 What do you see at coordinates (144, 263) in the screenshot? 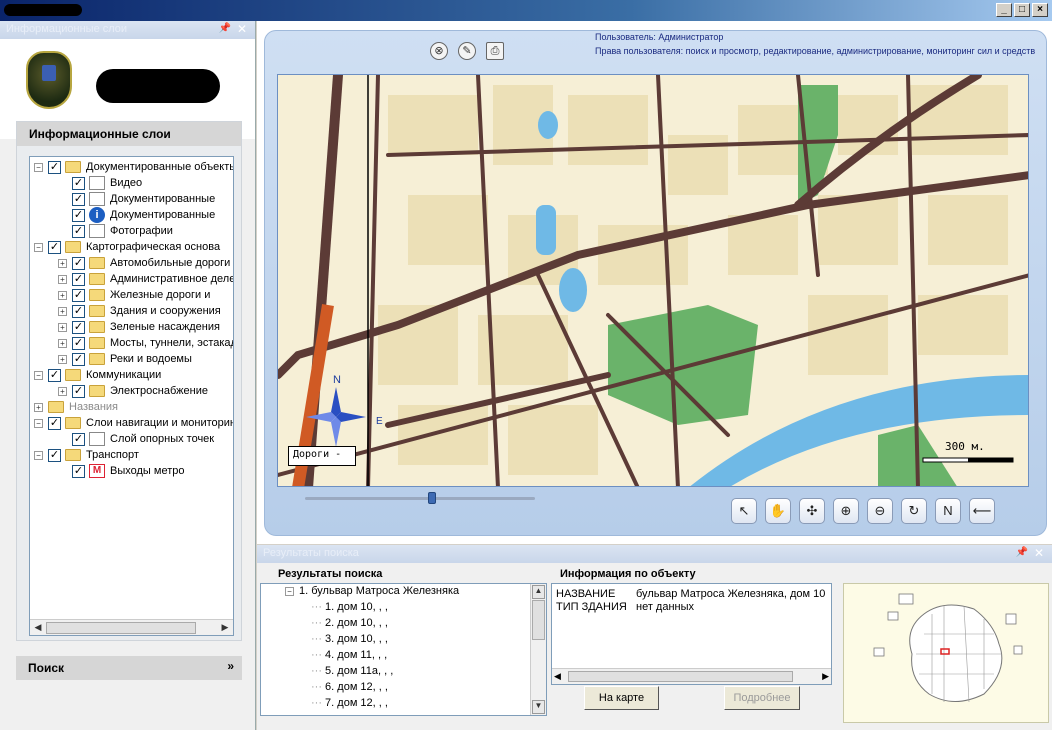
I see `tree-item: + ✓ Автомобильные дороги` at bounding box center [144, 263].